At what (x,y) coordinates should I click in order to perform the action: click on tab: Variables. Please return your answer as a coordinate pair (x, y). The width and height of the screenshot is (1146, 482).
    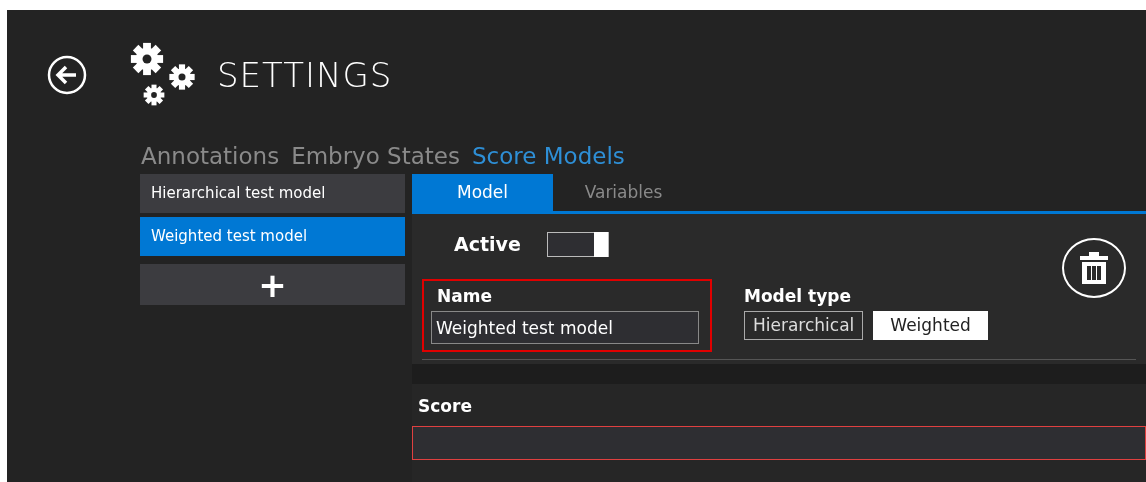
    Looking at the image, I should click on (623, 192).